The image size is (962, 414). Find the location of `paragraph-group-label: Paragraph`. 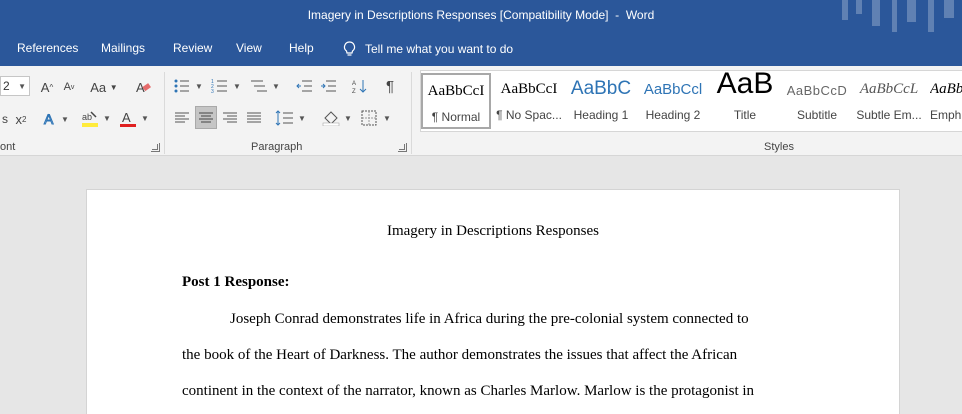

paragraph-group-label: Paragraph is located at coordinates (277, 147).